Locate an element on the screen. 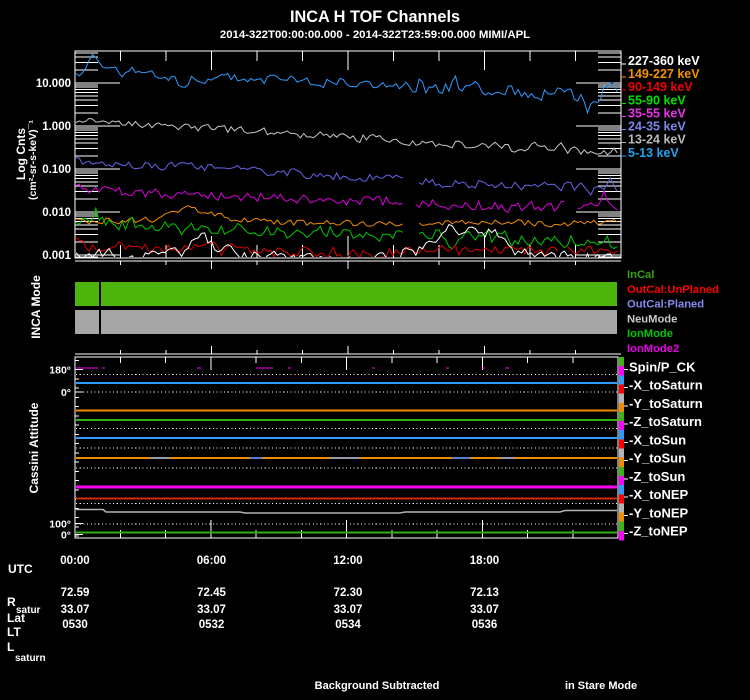 Image resolution: width=750 pixels, height=700 pixels. svg-text: NeuMode is located at coordinates (652, 319).